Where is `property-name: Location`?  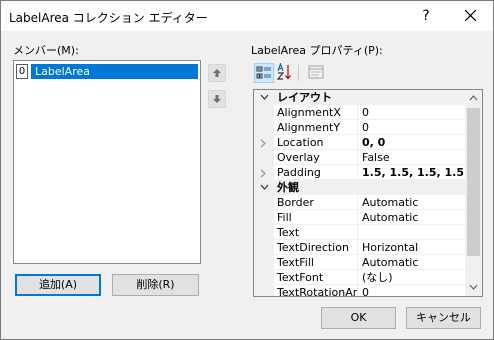
property-name: Location is located at coordinates (316, 142).